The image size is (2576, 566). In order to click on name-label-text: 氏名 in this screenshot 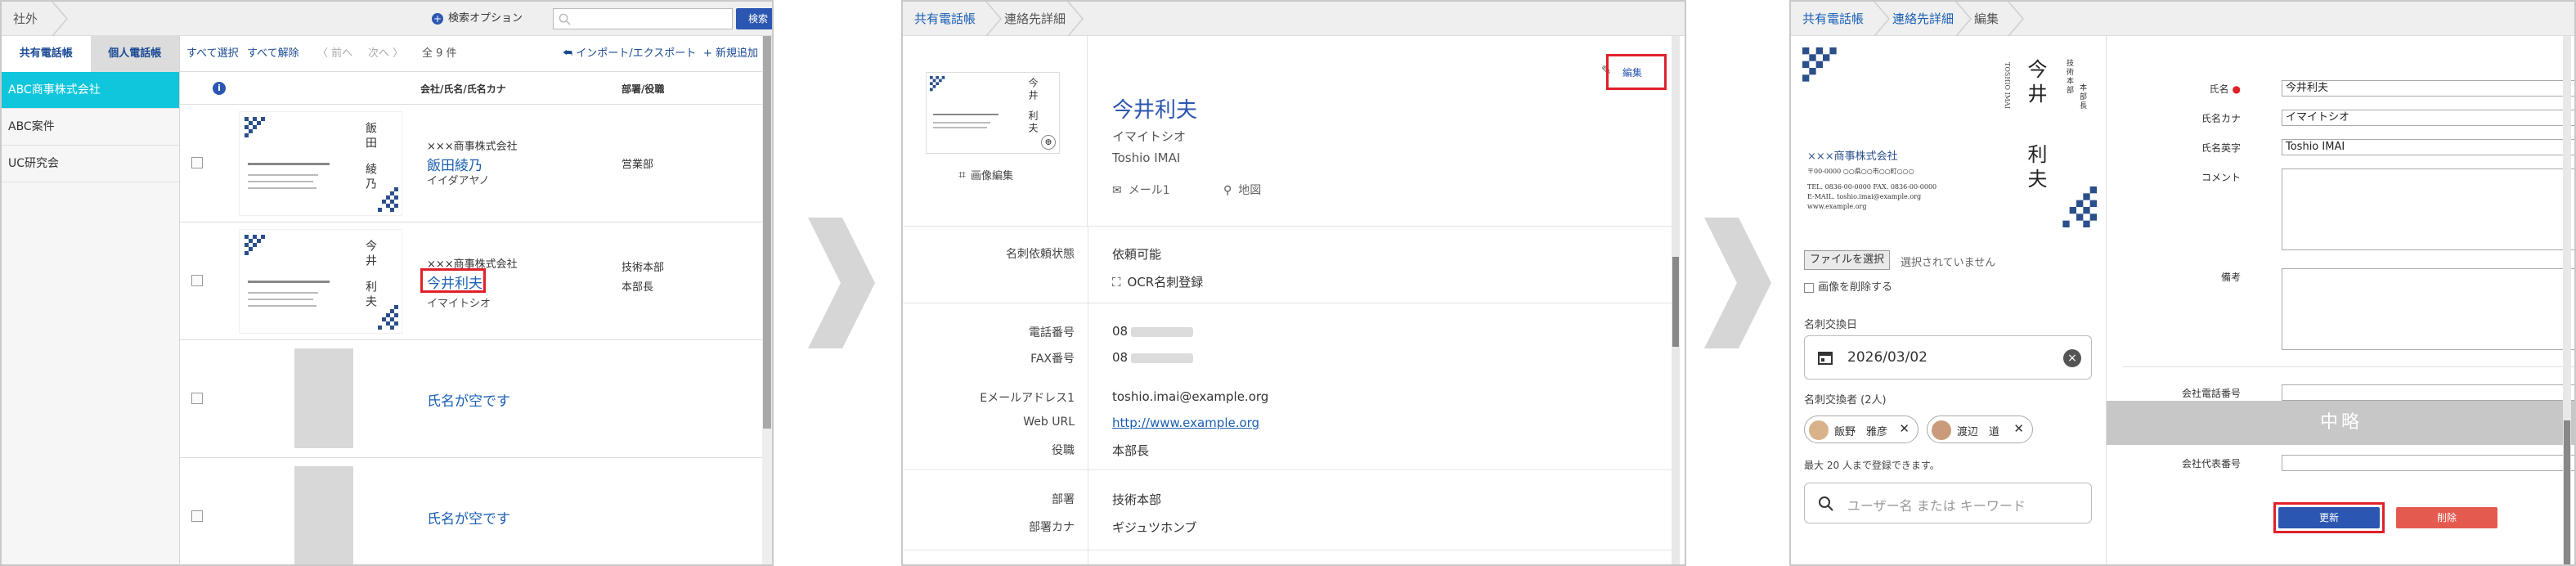, I will do `click(2219, 89)`.